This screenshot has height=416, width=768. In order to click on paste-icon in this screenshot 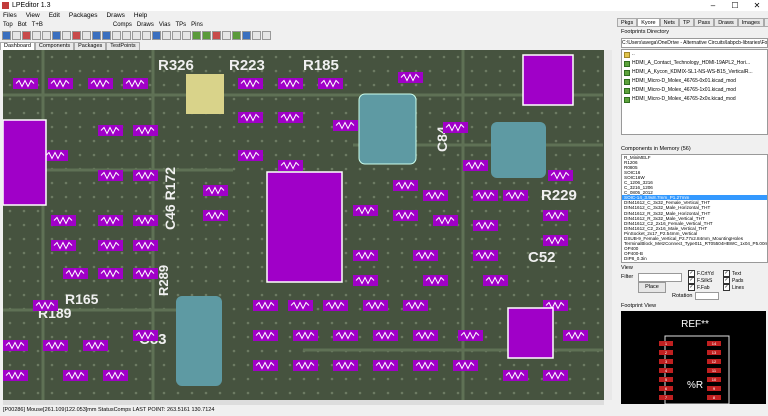, I will do `click(46, 35)`.